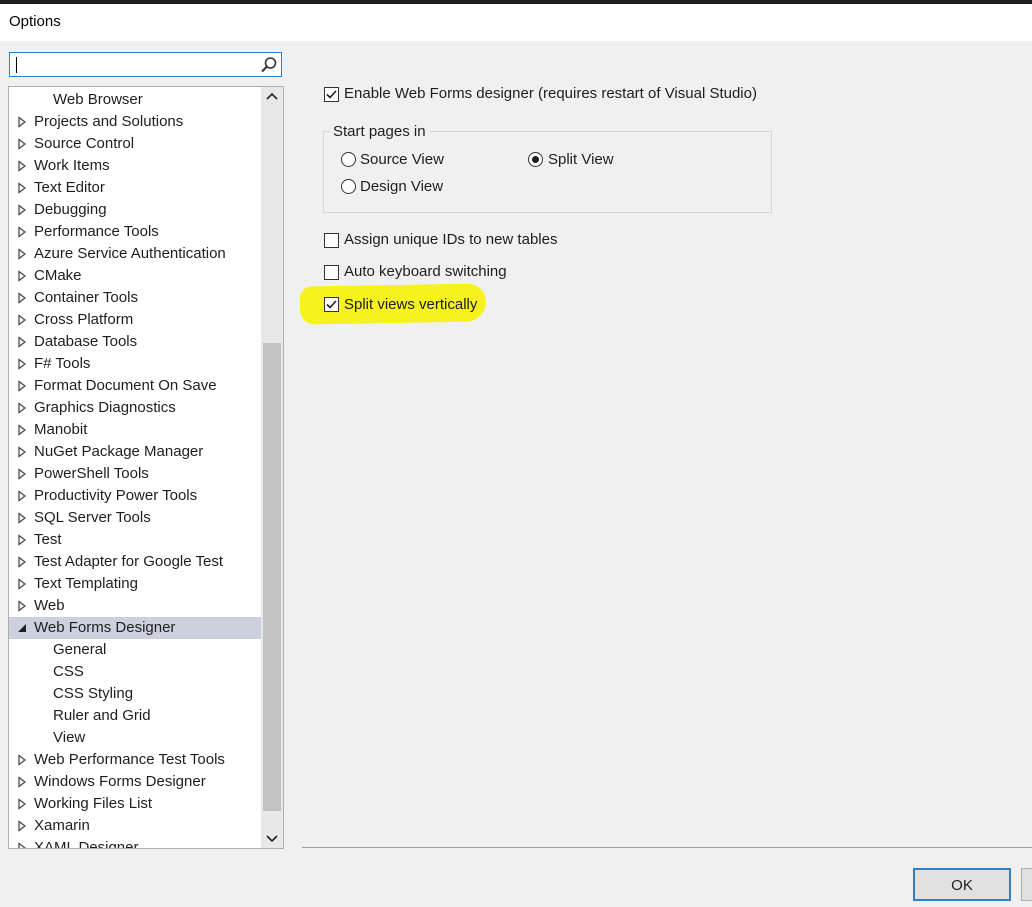 The height and width of the screenshot is (907, 1032). What do you see at coordinates (135, 408) in the screenshot?
I see `tree-item: Graphics Diagnostics` at bounding box center [135, 408].